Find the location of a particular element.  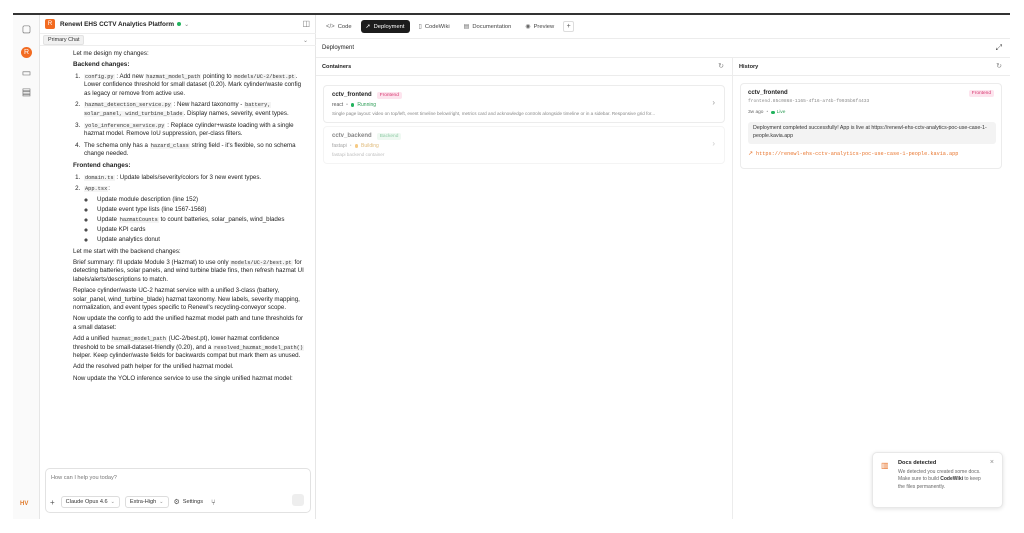

inline-code: hazmat_model_path is located at coordinates (138, 339).